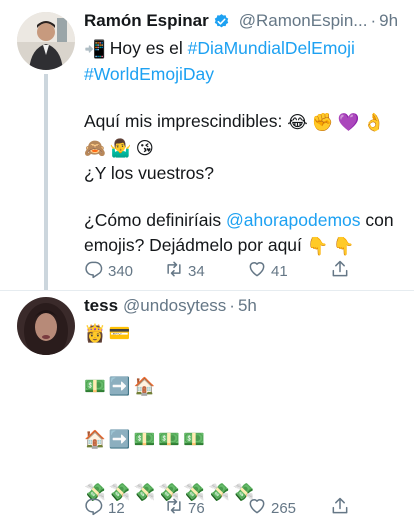 The width and height of the screenshot is (414, 524). I want to click on display-name: Ramón Espinar, so click(146, 21).